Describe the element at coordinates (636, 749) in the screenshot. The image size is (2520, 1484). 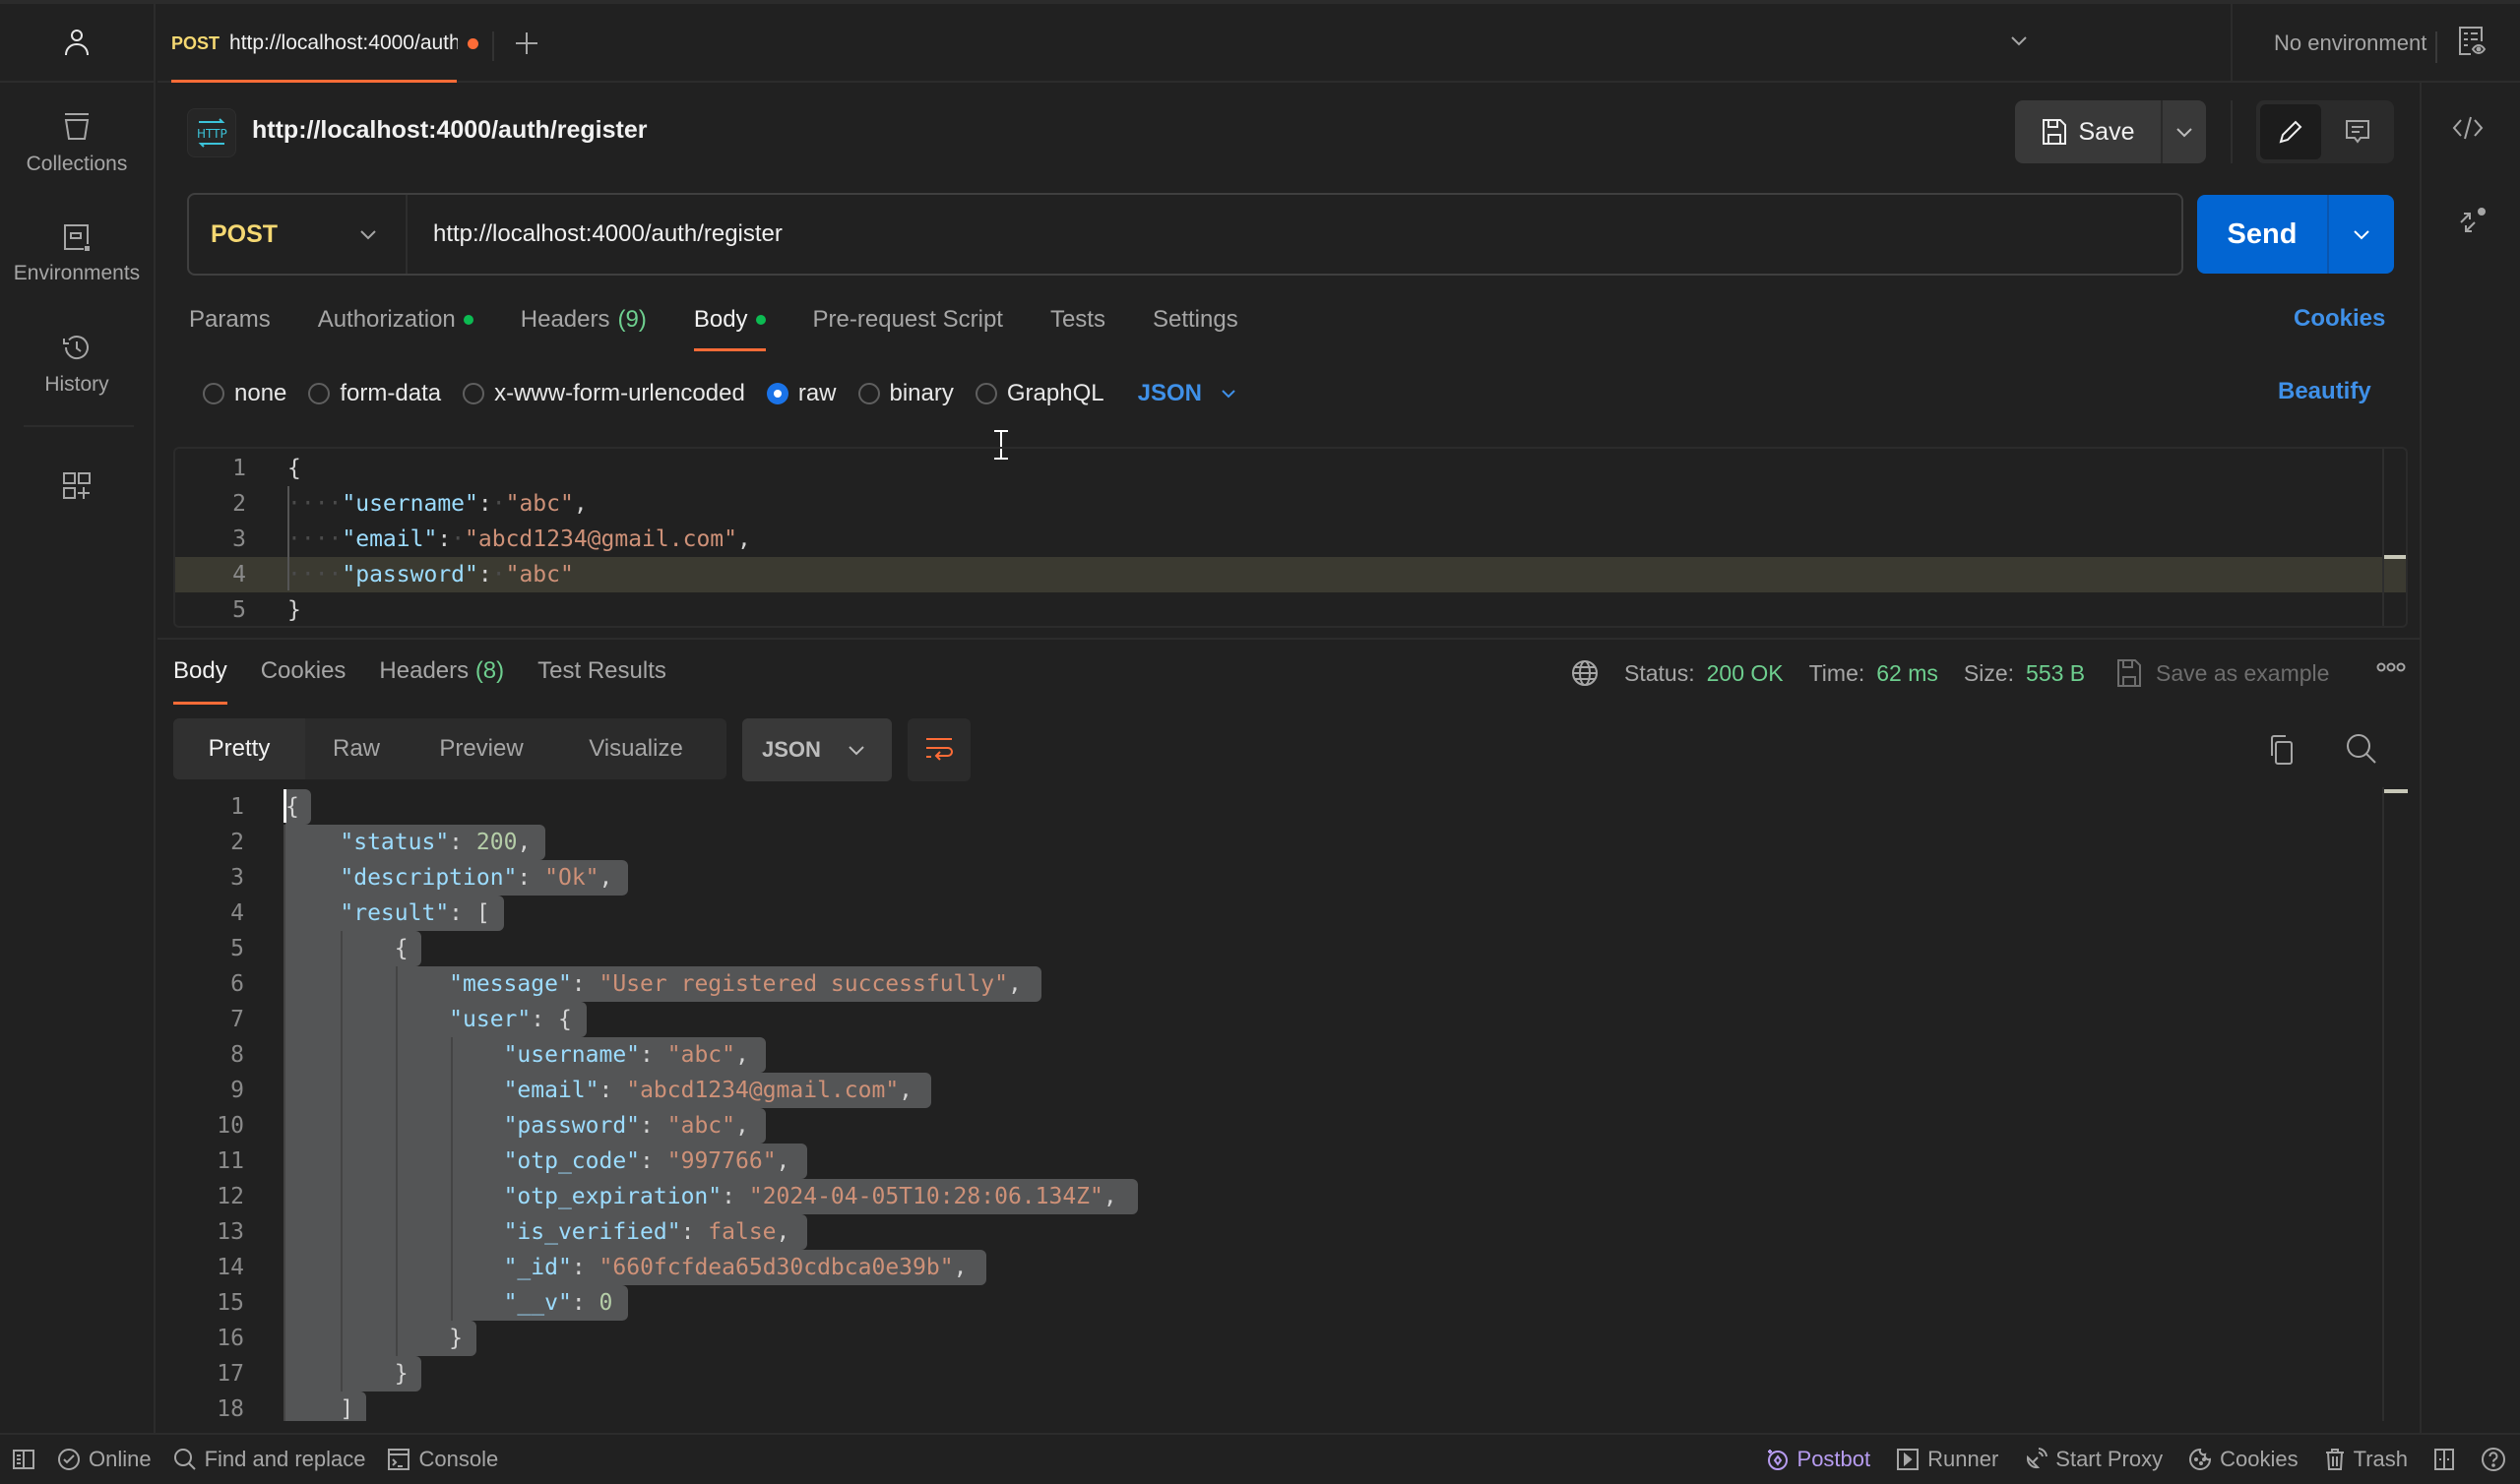
I see `view-visualize: Visualize` at that location.